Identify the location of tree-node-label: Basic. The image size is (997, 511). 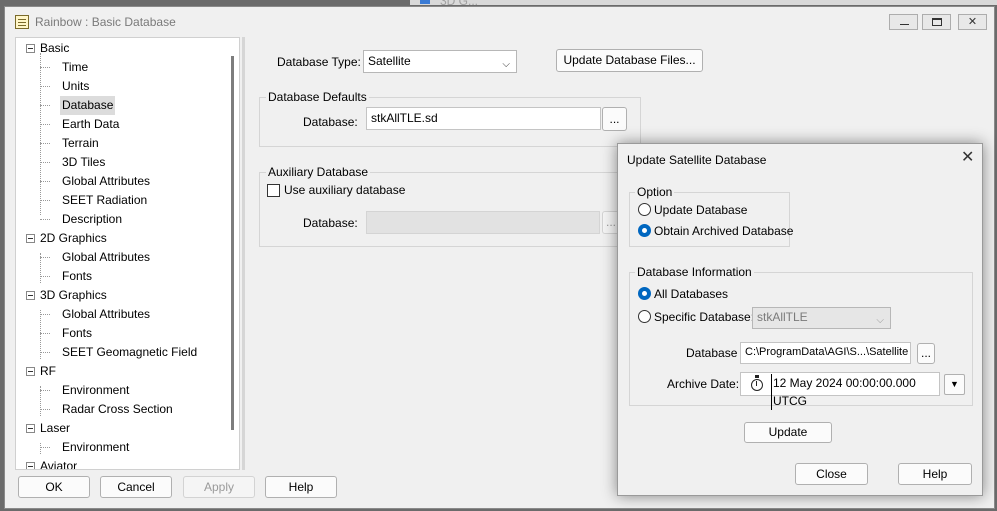
(55, 48).